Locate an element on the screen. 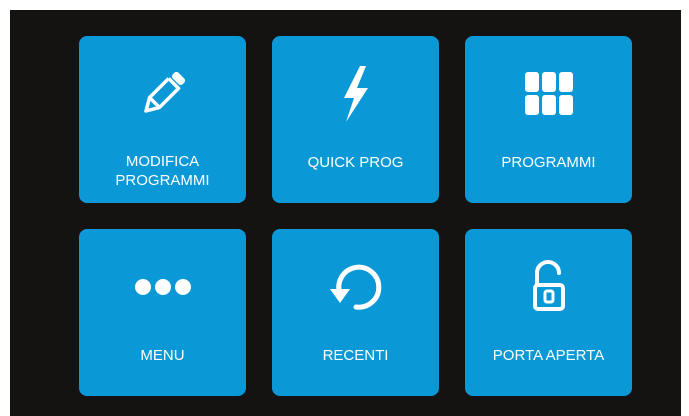  edit-programs-button: MODIFICA PROGRAMMI is located at coordinates (162, 119).